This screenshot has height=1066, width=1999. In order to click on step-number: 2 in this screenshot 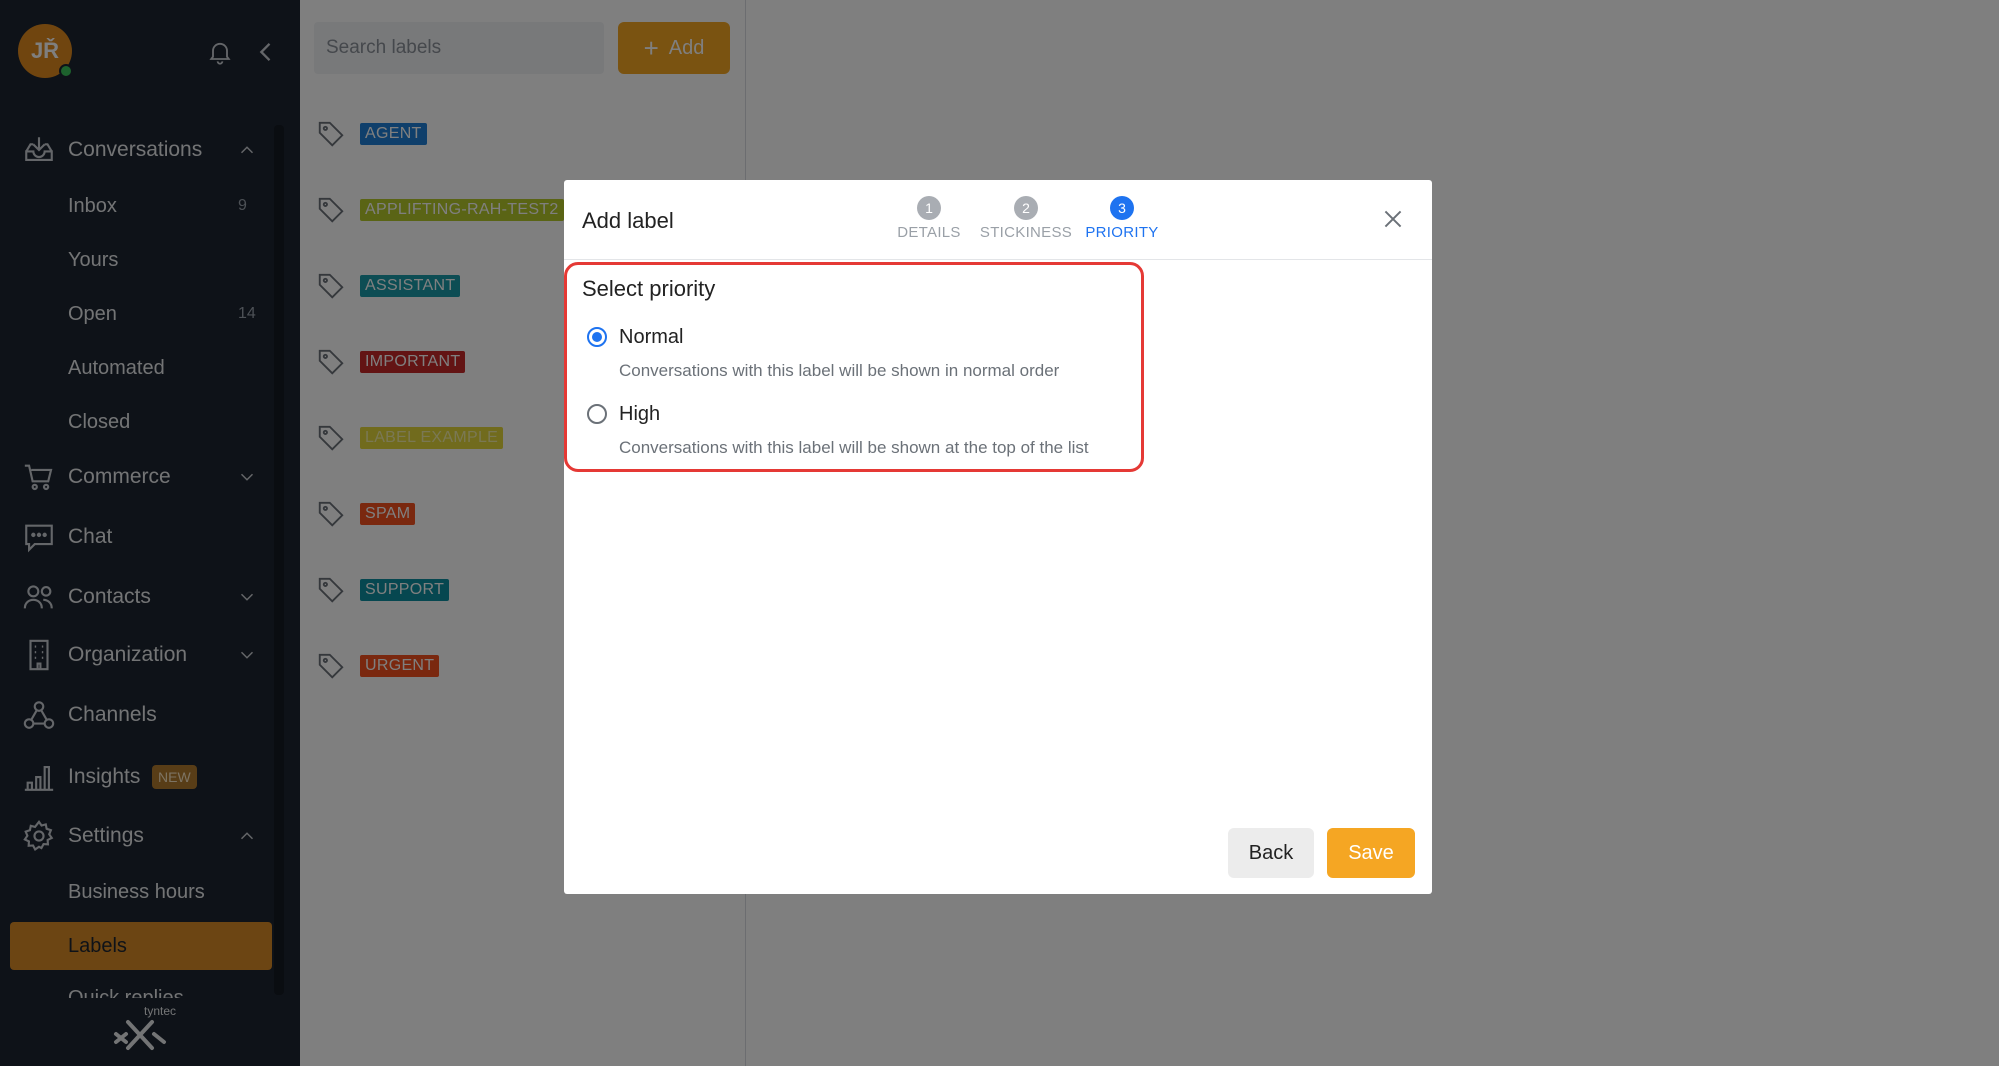, I will do `click(1026, 208)`.